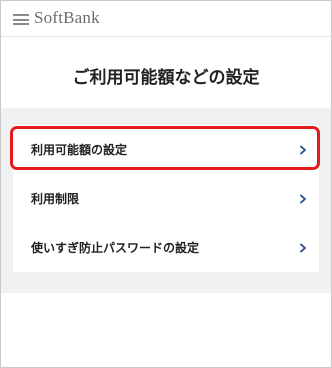 This screenshot has height=368, width=332. What do you see at coordinates (67, 18) in the screenshot?
I see `softbank-logo: SoftBank` at bounding box center [67, 18].